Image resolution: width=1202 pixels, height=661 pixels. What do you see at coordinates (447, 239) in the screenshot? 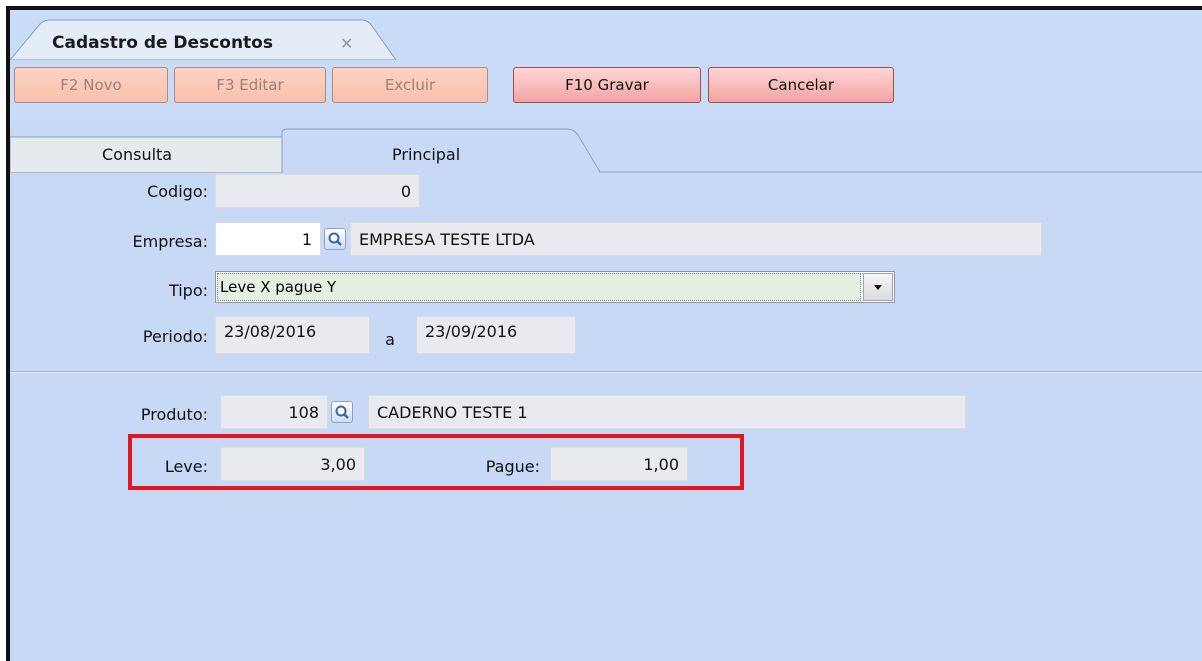
I see `empresa-name-value: EMPRESA TESTE LTDA` at bounding box center [447, 239].